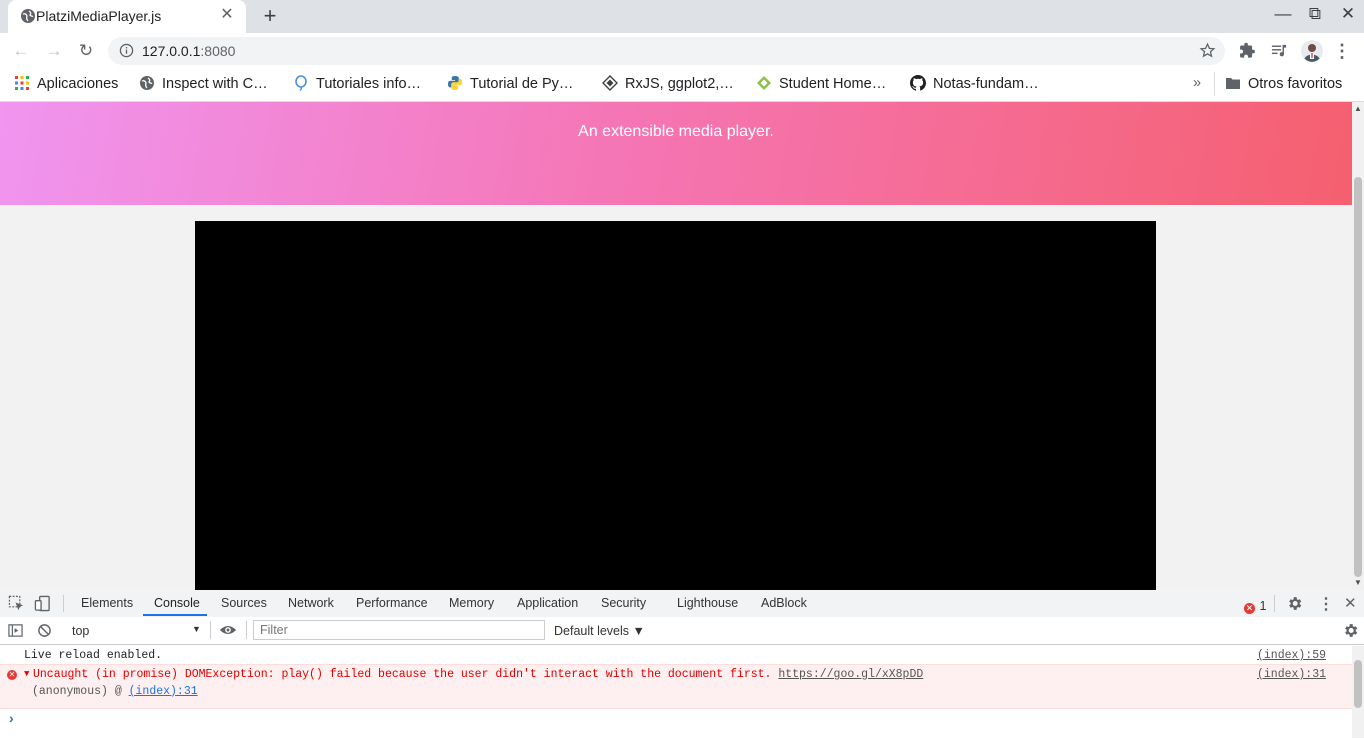 The image size is (1364, 739). I want to click on github-icon, so click(918, 83).